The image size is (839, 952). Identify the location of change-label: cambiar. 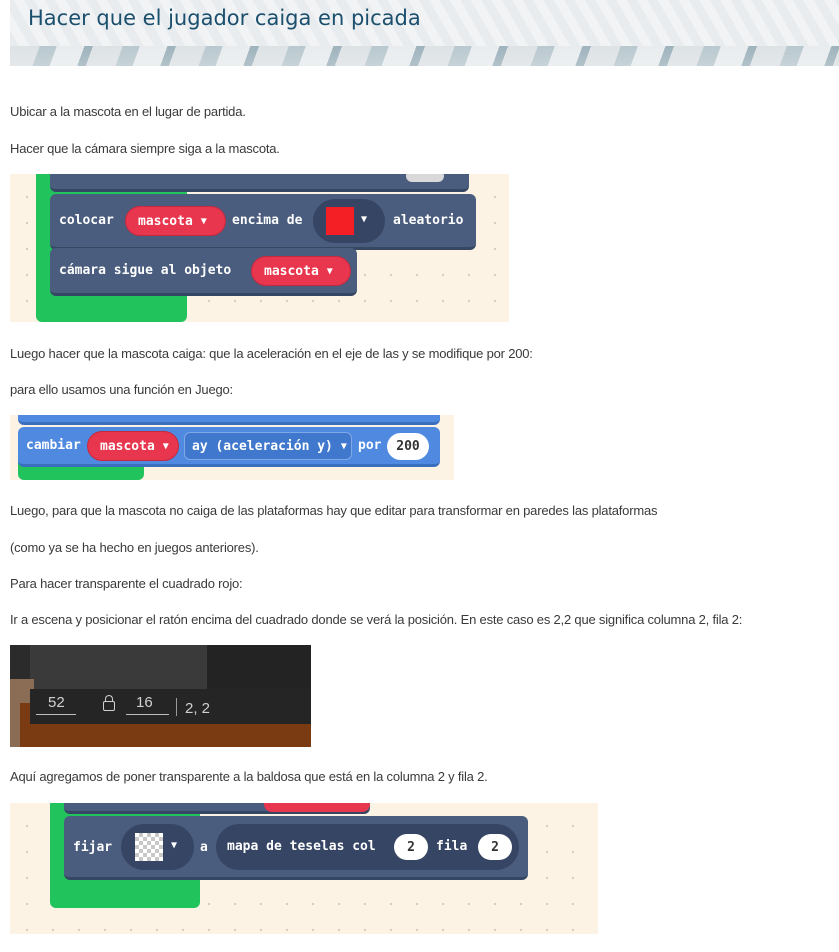
(53, 445).